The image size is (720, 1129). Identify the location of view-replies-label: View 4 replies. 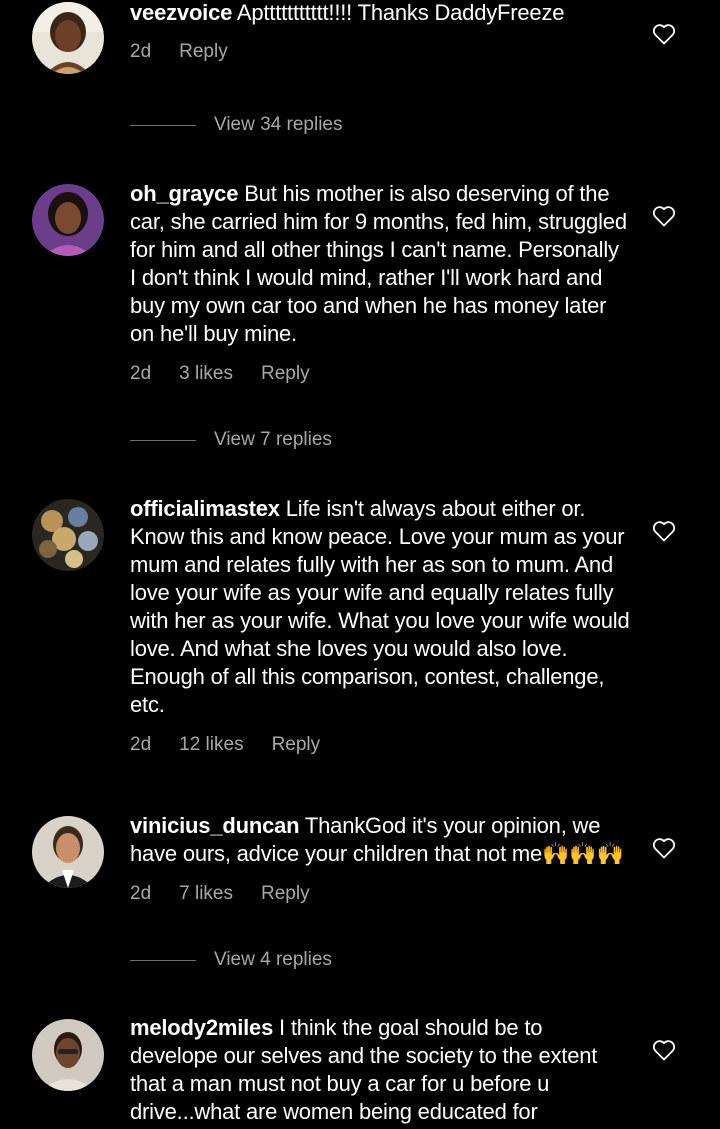
(273, 959).